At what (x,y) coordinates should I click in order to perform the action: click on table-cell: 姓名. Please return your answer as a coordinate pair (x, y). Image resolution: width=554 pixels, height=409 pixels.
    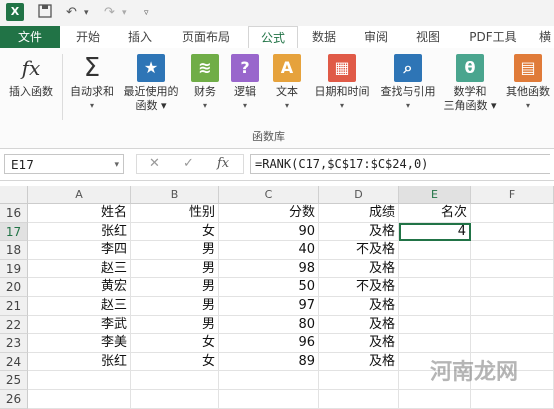
    Looking at the image, I should click on (79, 213).